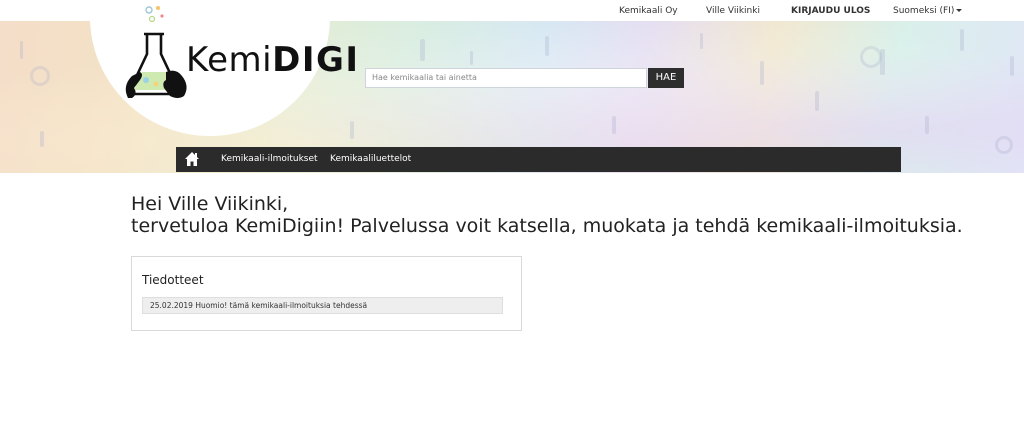 The height and width of the screenshot is (443, 1024). Describe the element at coordinates (269, 159) in the screenshot. I see `nav-item-kemikaali-ilmoitukset: Kemikaali-ilmoitukset` at that location.